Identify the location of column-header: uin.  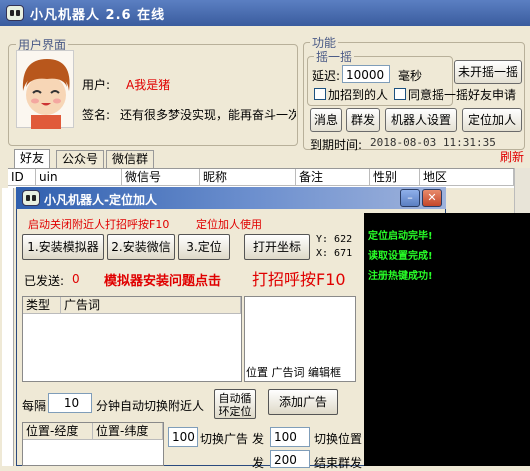
(79, 177).